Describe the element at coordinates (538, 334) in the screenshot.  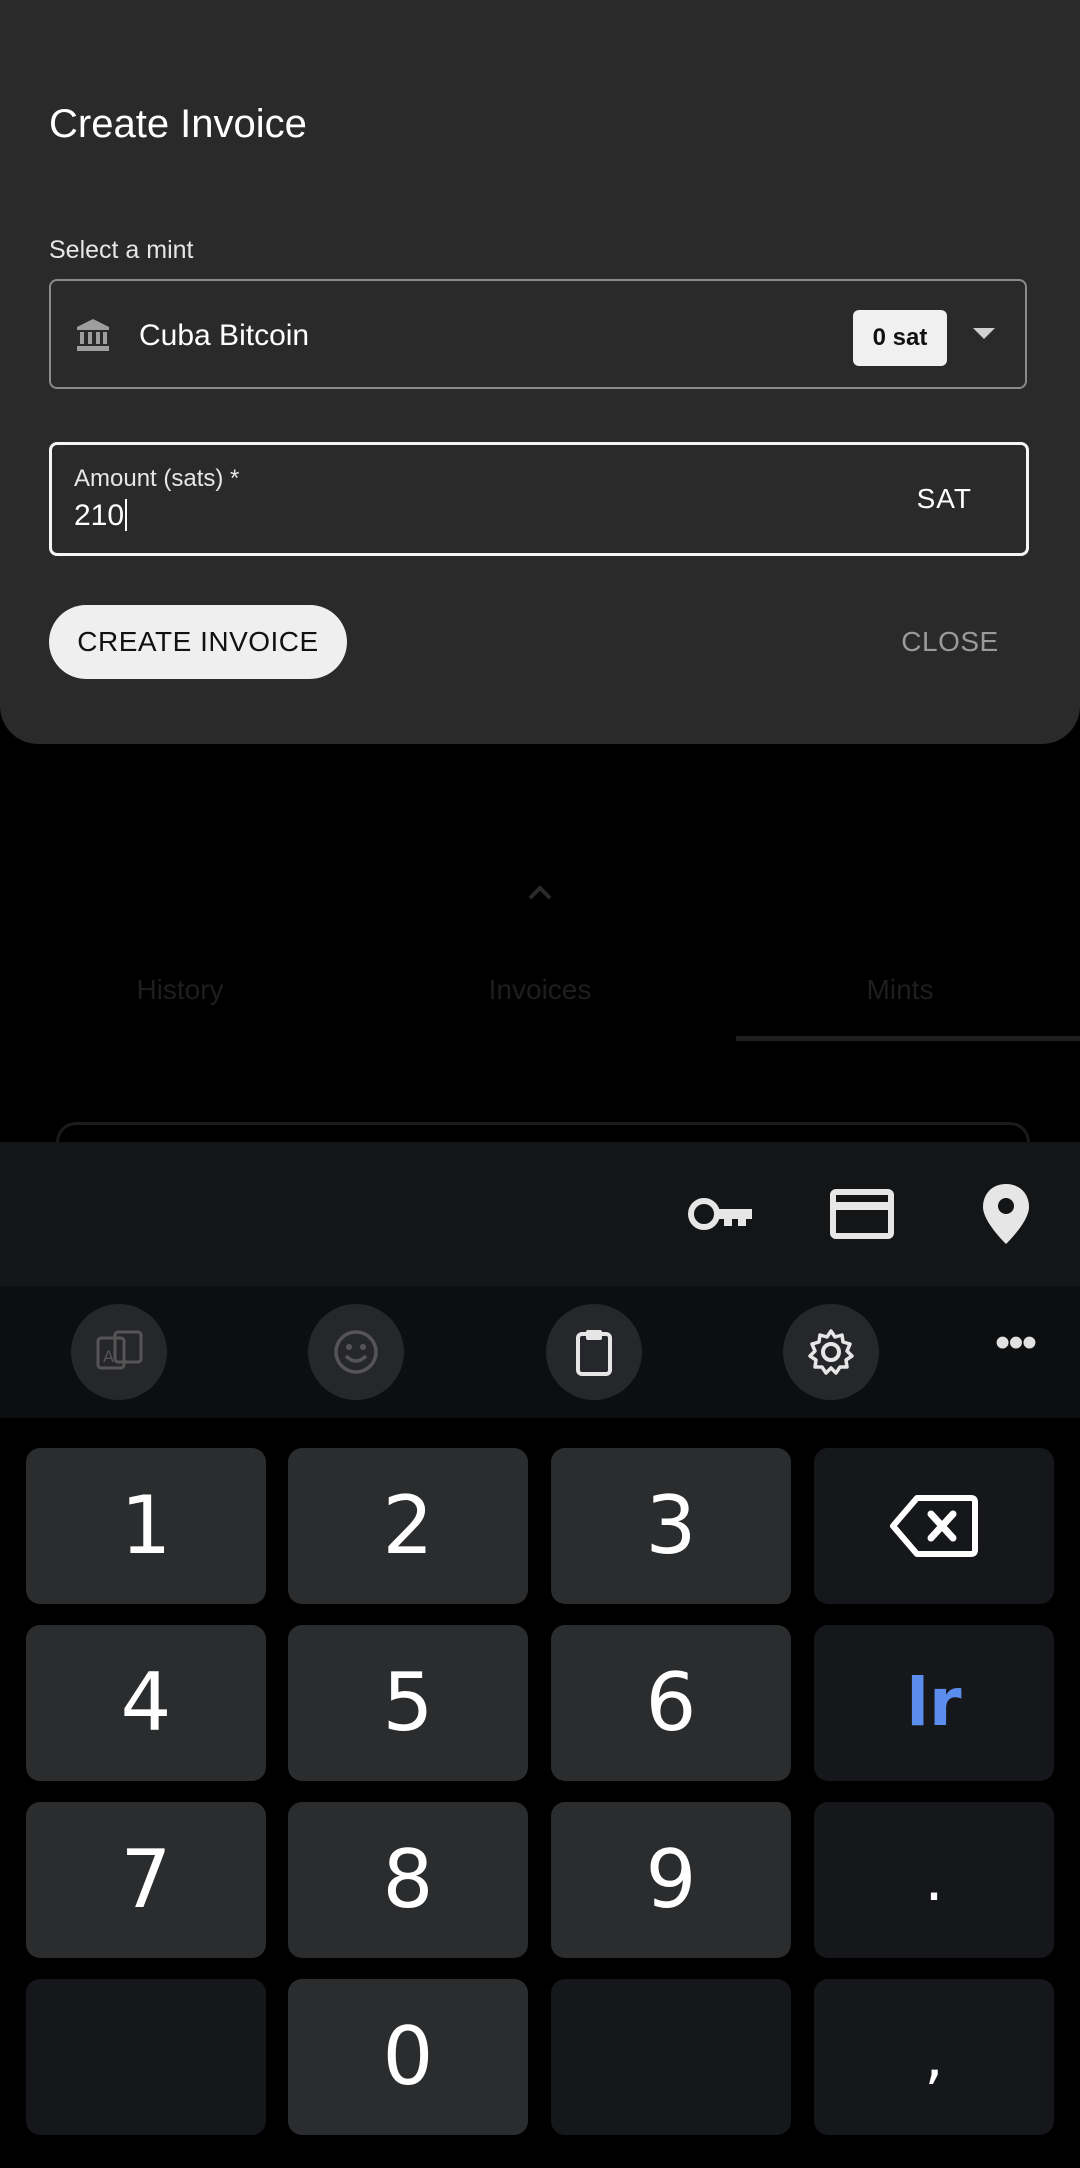
I see `mint-select: Cuba Bitcoin 0 sat` at that location.